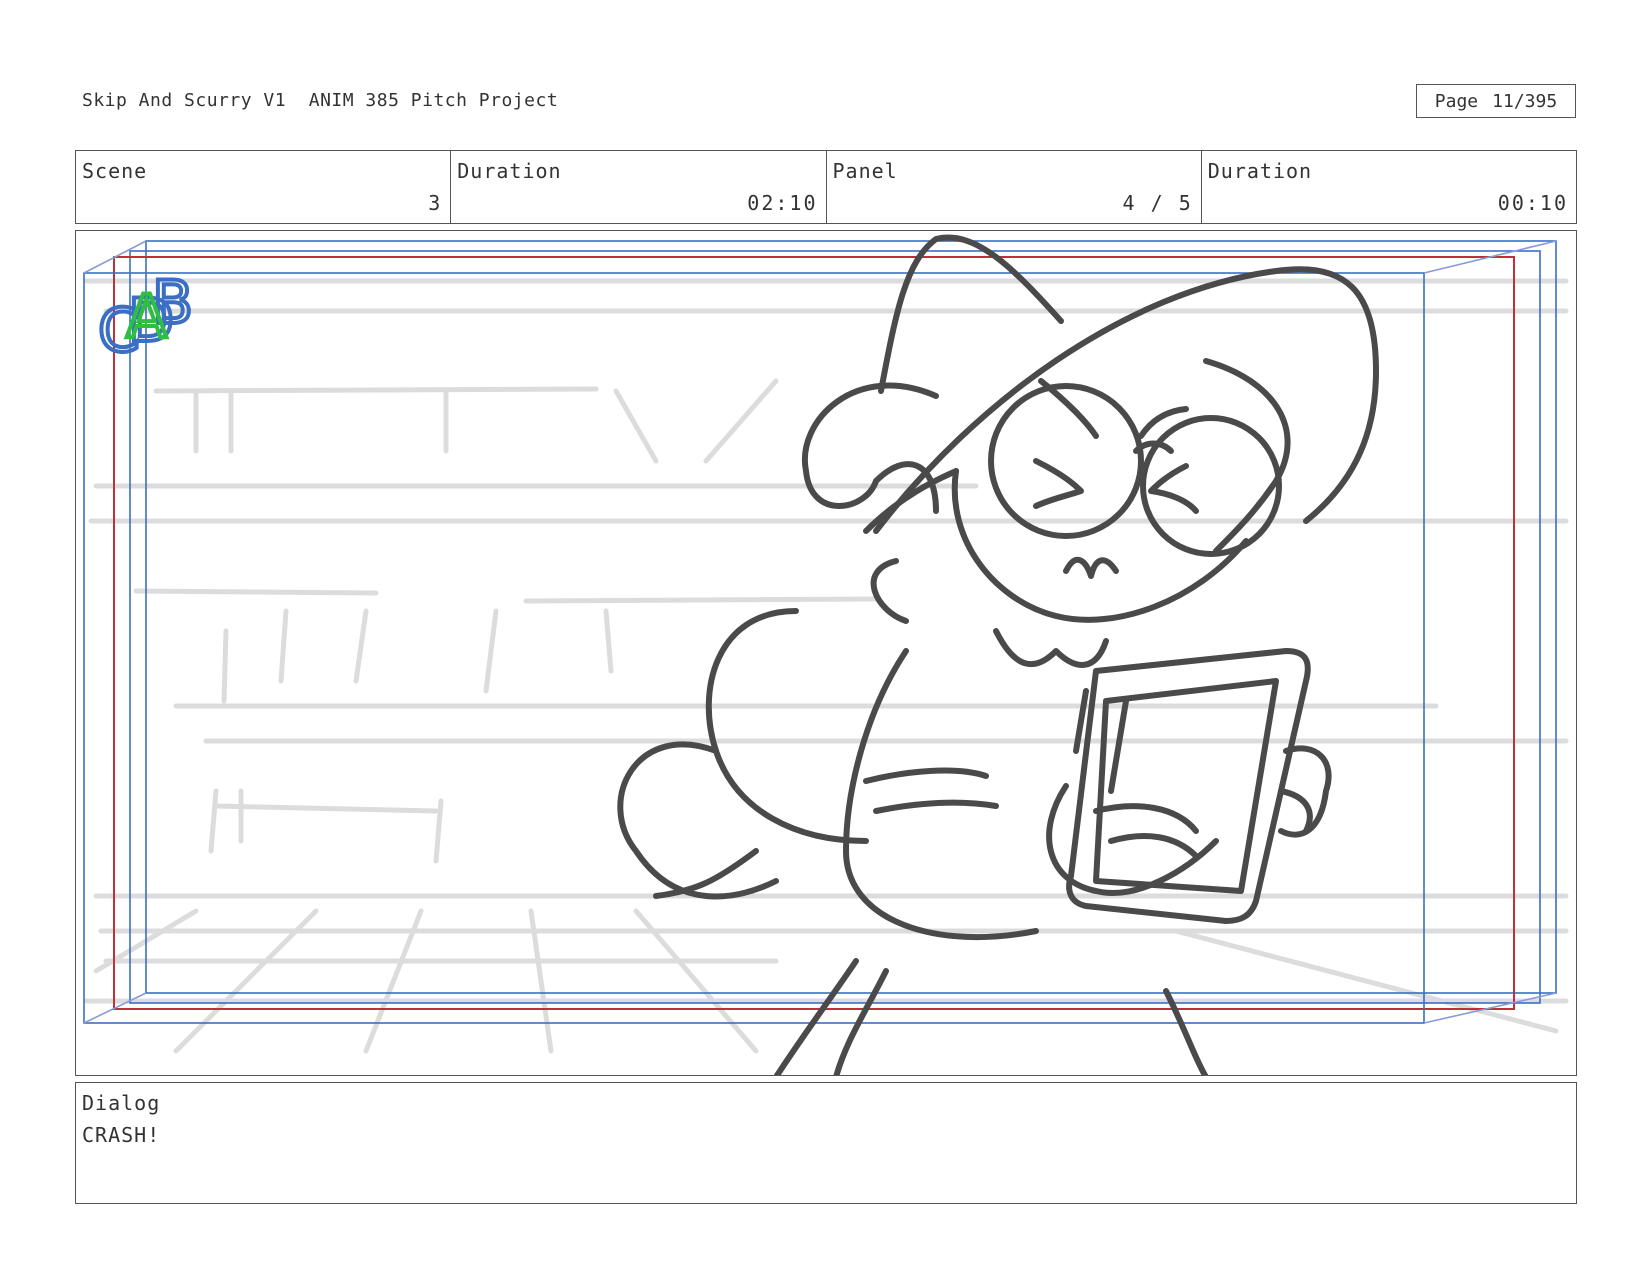 This screenshot has height=1275, width=1650. Describe the element at coordinates (121, 1103) in the screenshot. I see `dialog-label: Dialog` at that location.